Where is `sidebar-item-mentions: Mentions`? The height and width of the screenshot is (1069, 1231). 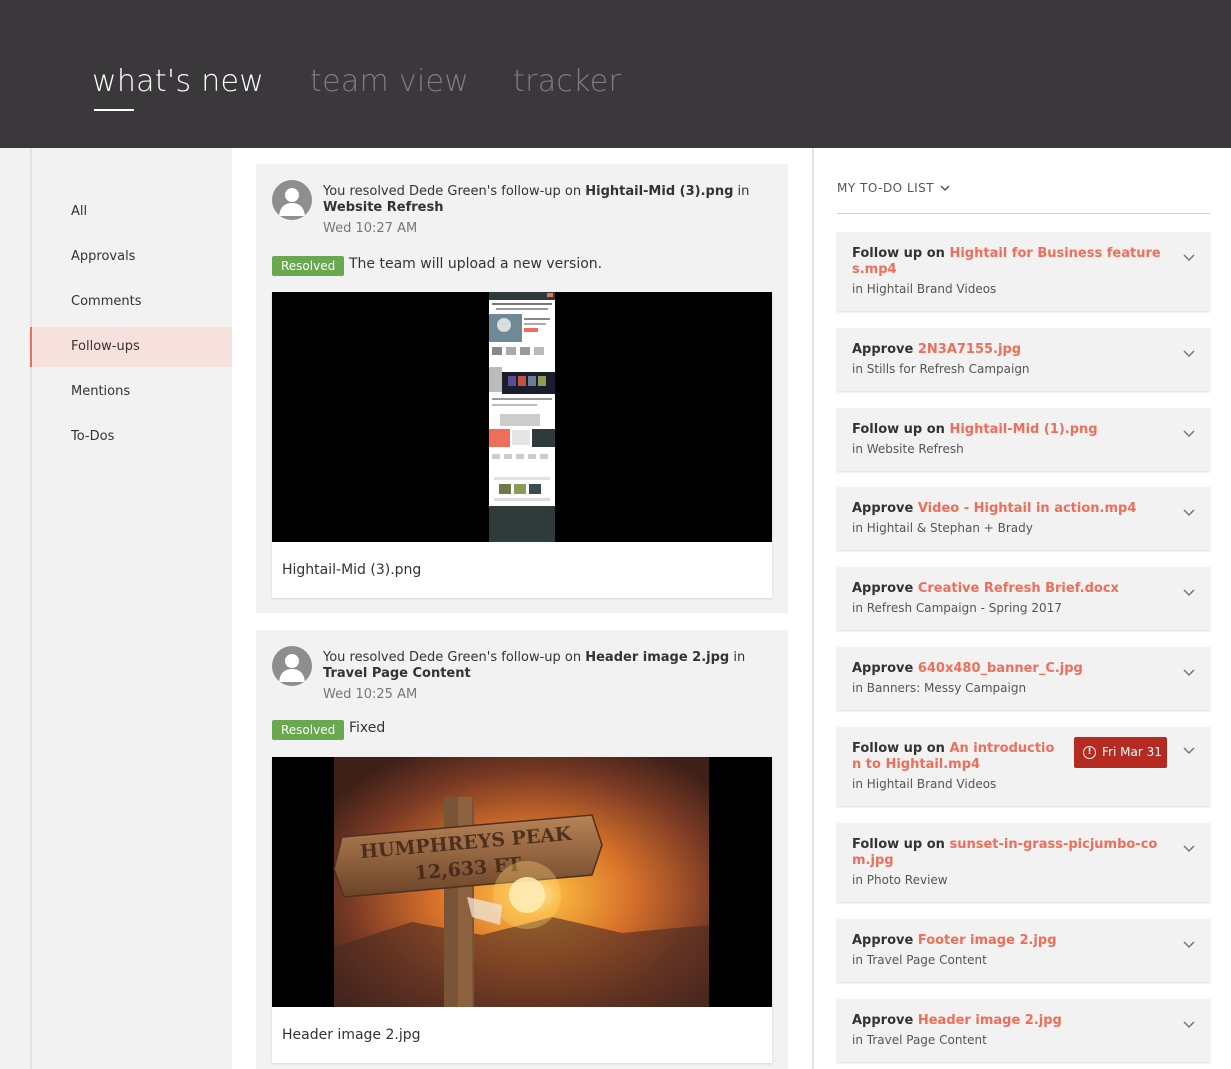 sidebar-item-mentions: Mentions is located at coordinates (131, 392).